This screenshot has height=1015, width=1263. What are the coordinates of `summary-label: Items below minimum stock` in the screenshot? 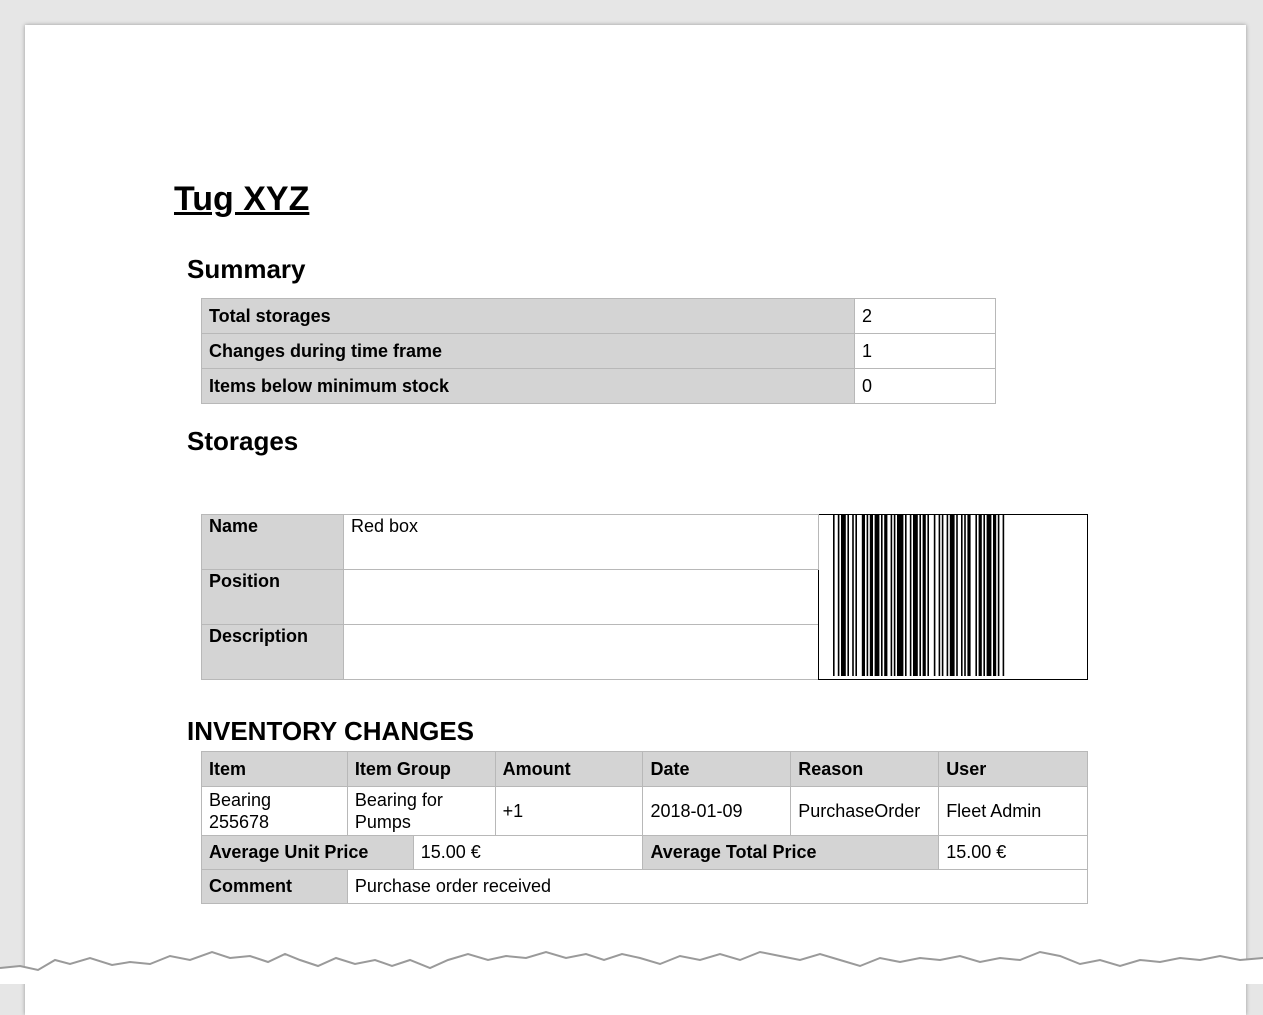 It's located at (528, 386).